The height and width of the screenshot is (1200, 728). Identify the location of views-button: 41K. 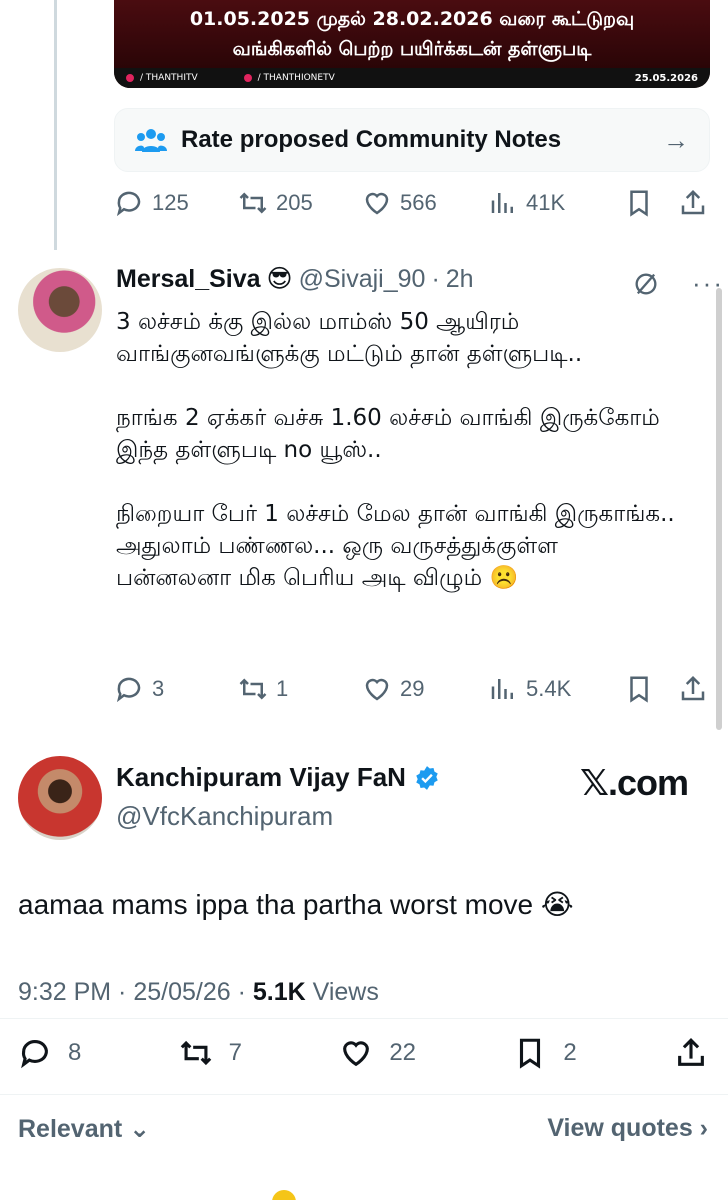
(556, 203).